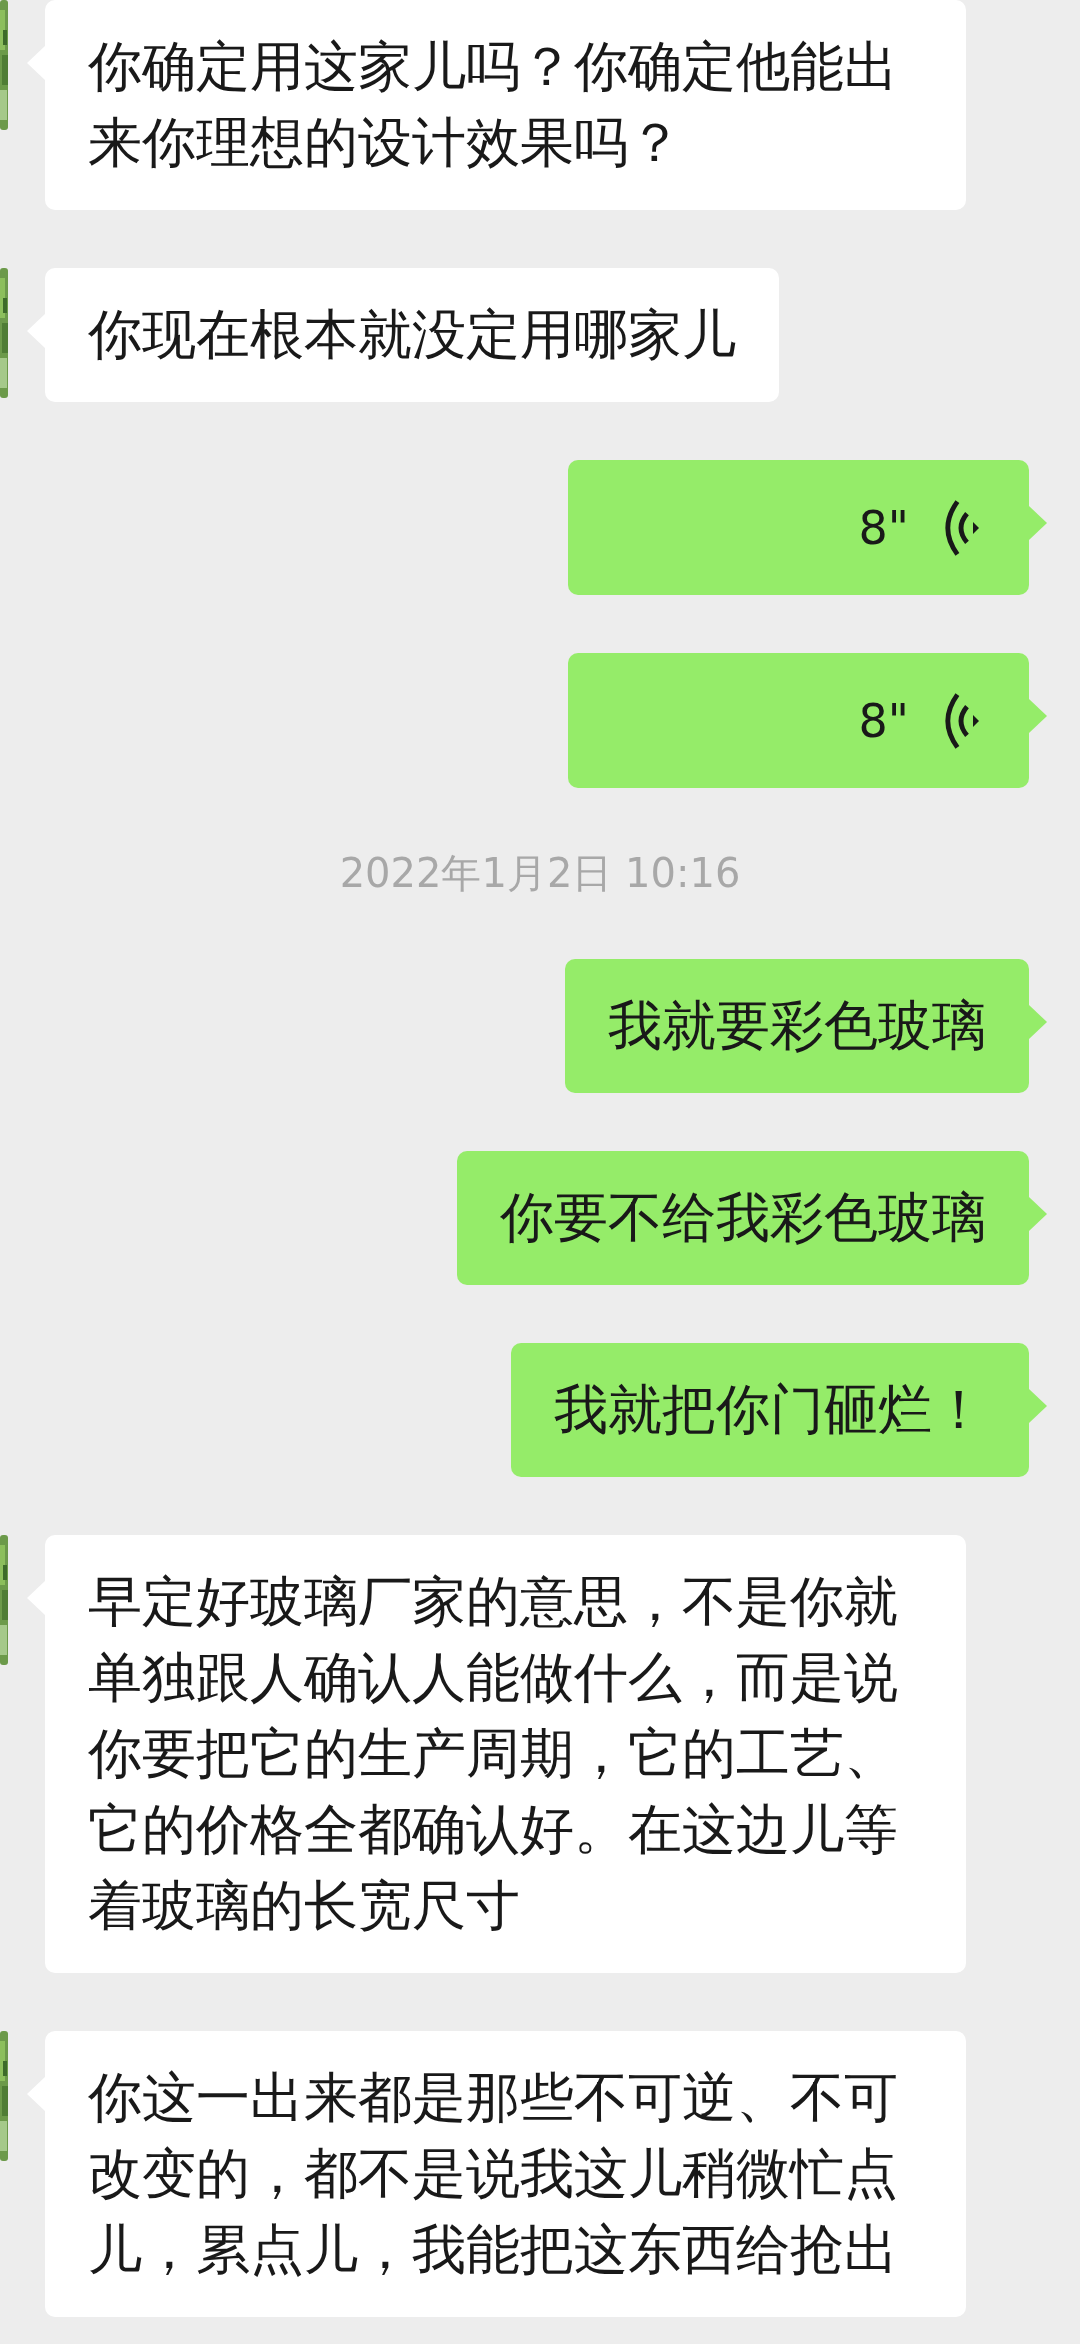 The image size is (1080, 2344). Describe the element at coordinates (797, 1026) in the screenshot. I see `message-bubble: 我就要彩色玻璃` at that location.